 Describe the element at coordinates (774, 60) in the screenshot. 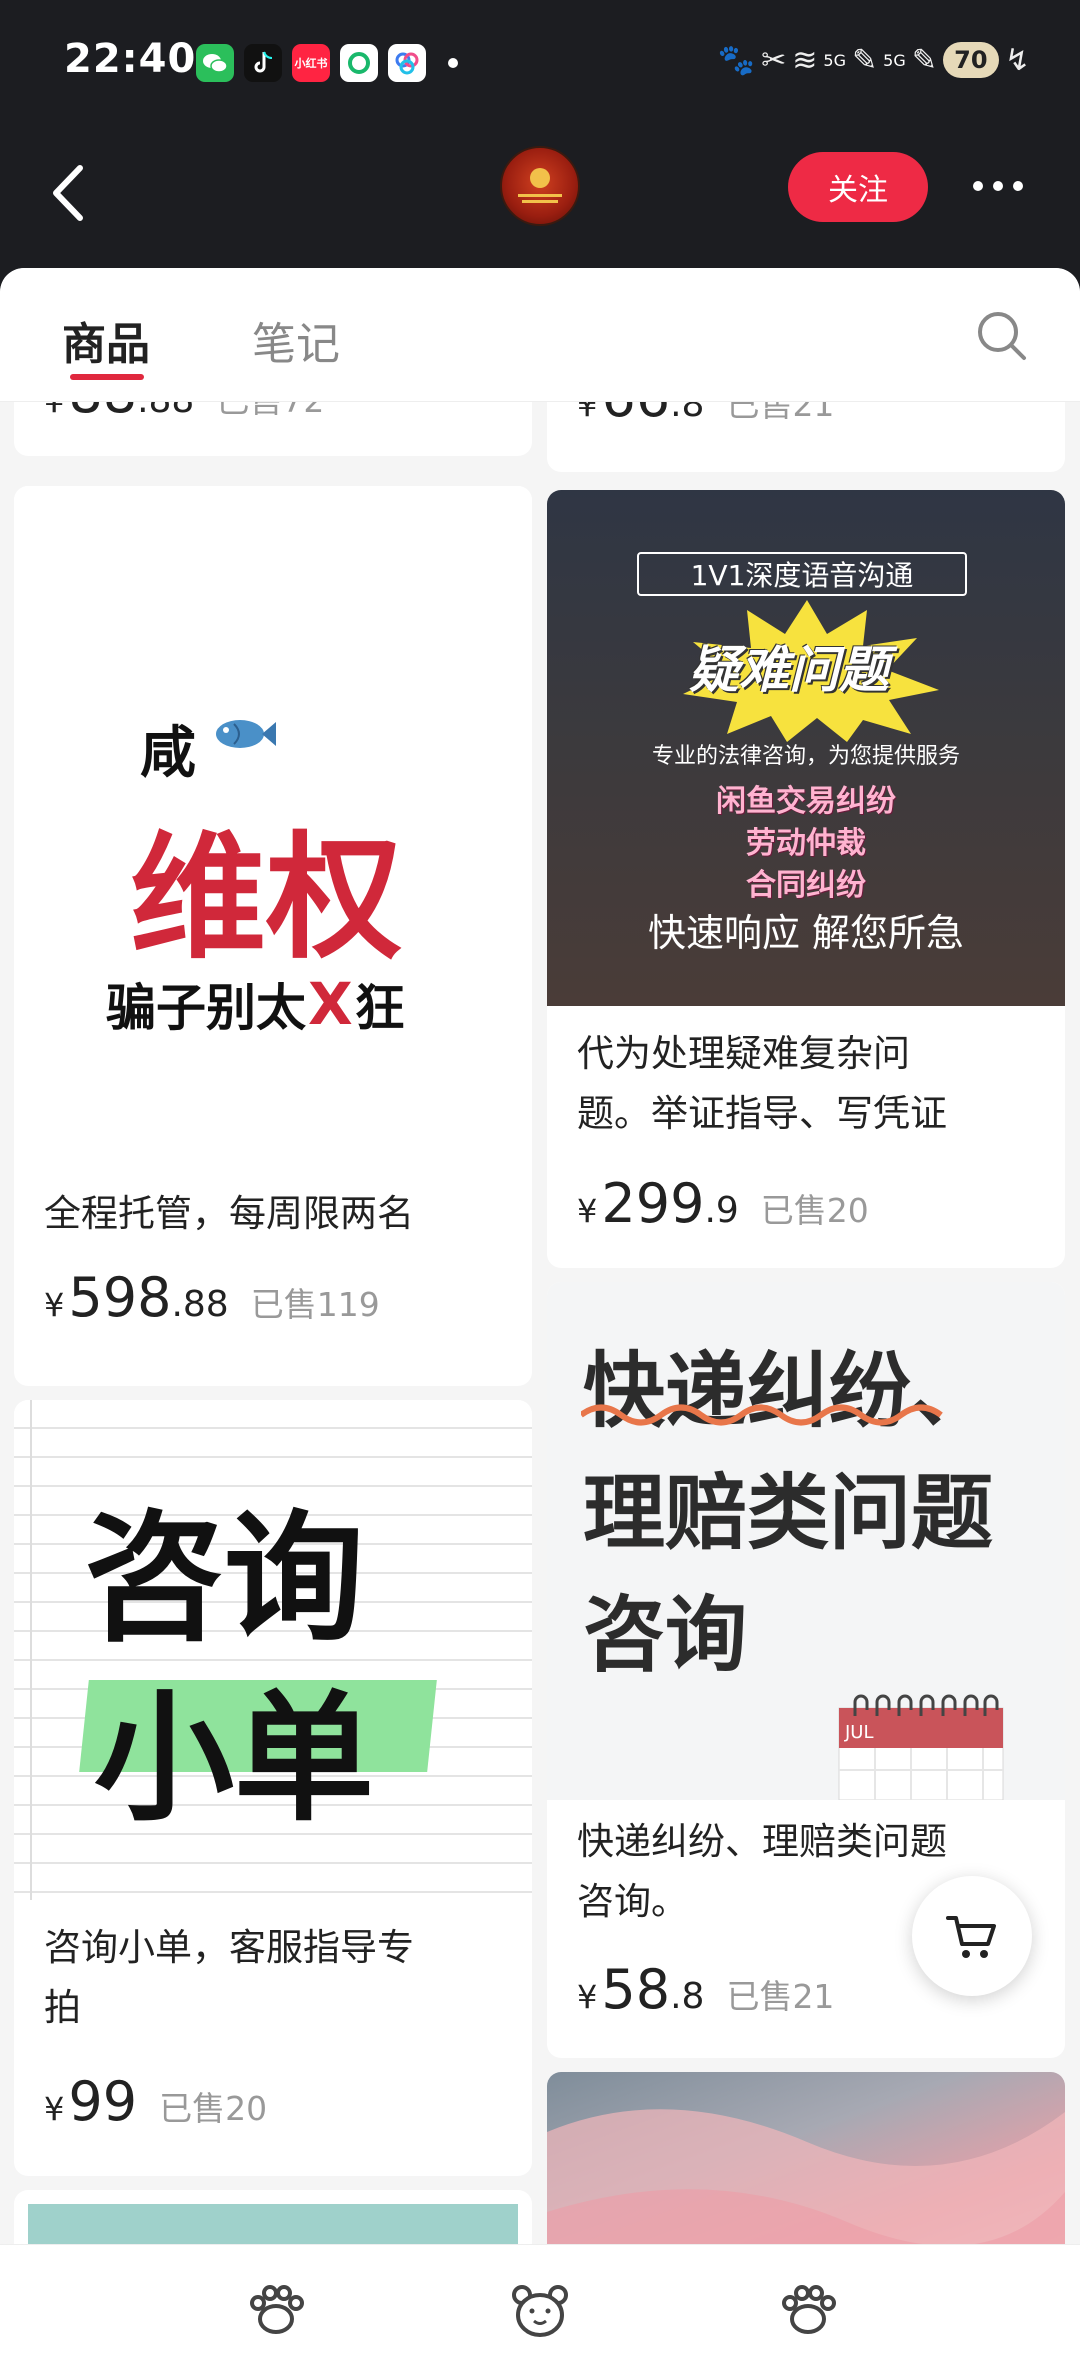

I see `mute-icon: ✂` at that location.